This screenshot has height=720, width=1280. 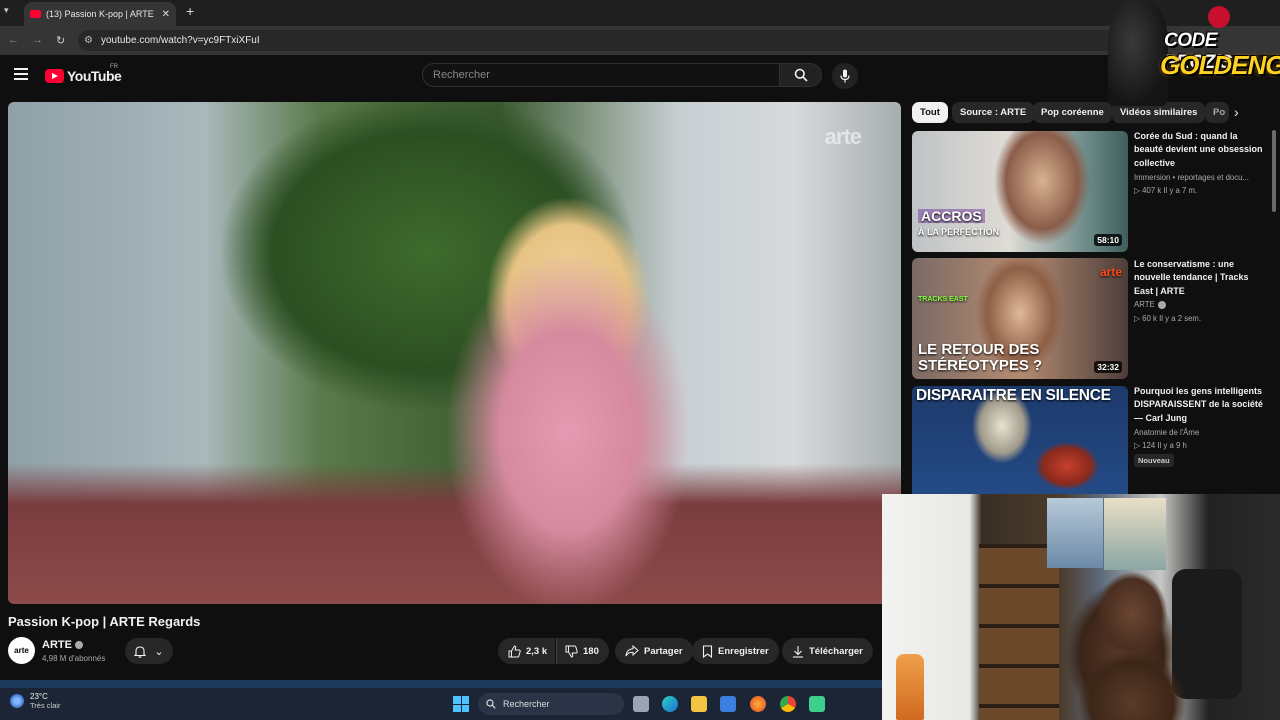 What do you see at coordinates (707, 651) in the screenshot?
I see `bookmark-icon` at bounding box center [707, 651].